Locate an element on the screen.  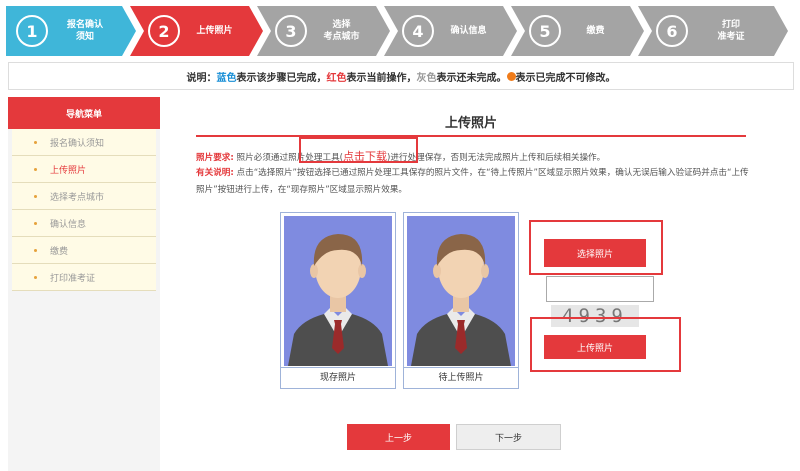
upload-photo-button: 上传照片 is located at coordinates (595, 347).